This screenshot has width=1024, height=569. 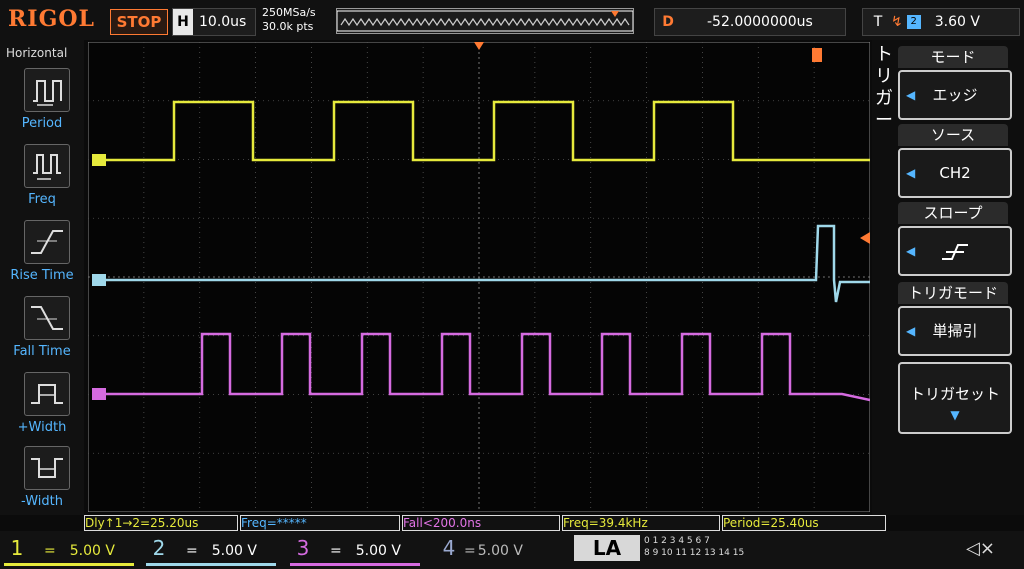 What do you see at coordinates (303, 548) in the screenshot?
I see `channel-3-number: 3` at bounding box center [303, 548].